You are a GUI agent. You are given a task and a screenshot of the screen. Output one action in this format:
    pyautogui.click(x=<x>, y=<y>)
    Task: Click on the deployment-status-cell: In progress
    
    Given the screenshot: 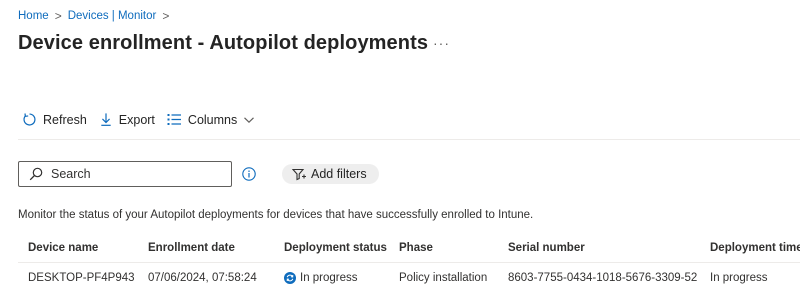 What is the action you would take?
    pyautogui.click(x=321, y=278)
    